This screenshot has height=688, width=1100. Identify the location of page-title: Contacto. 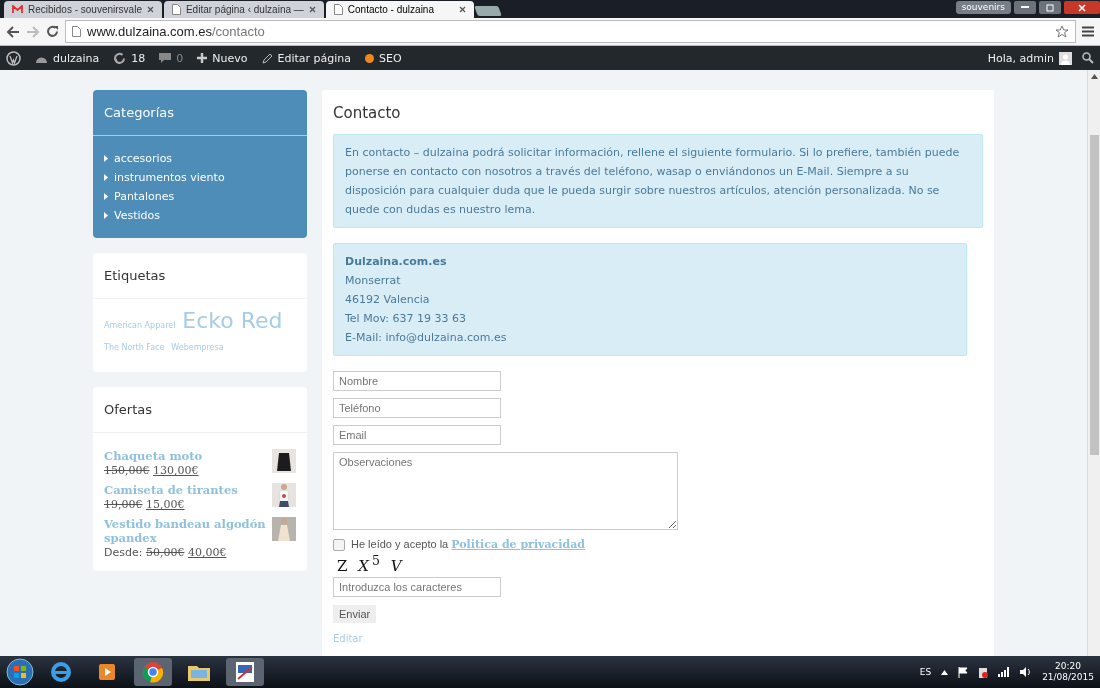
(367, 113).